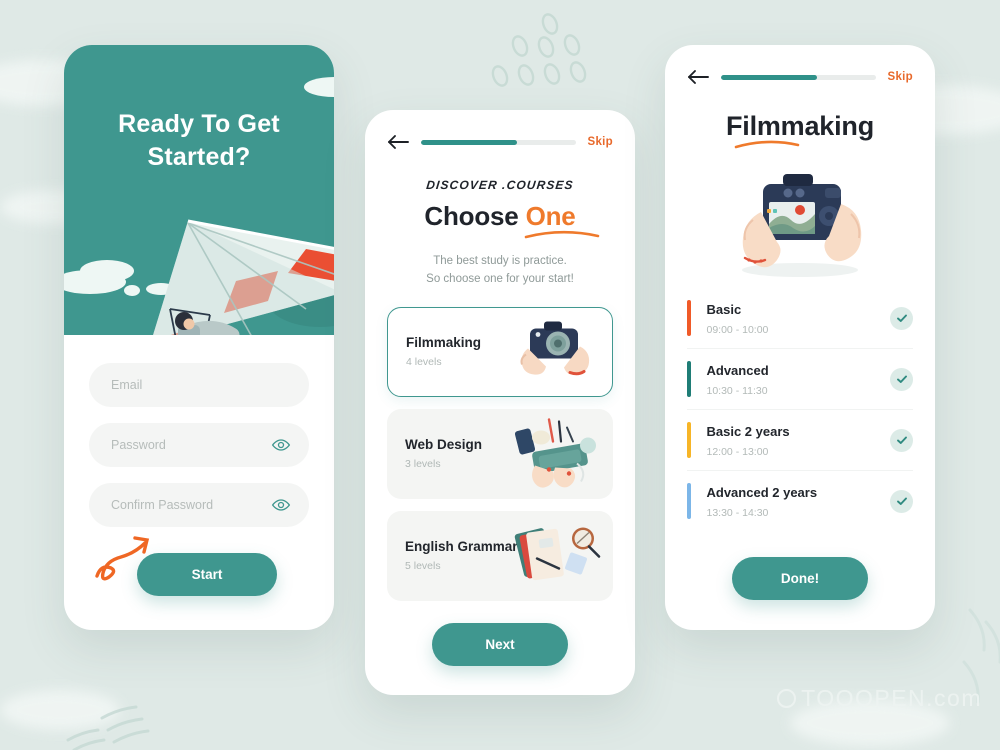 This screenshot has height=750, width=1000. What do you see at coordinates (122, 558) in the screenshot?
I see `curly-arrow-icon` at bounding box center [122, 558].